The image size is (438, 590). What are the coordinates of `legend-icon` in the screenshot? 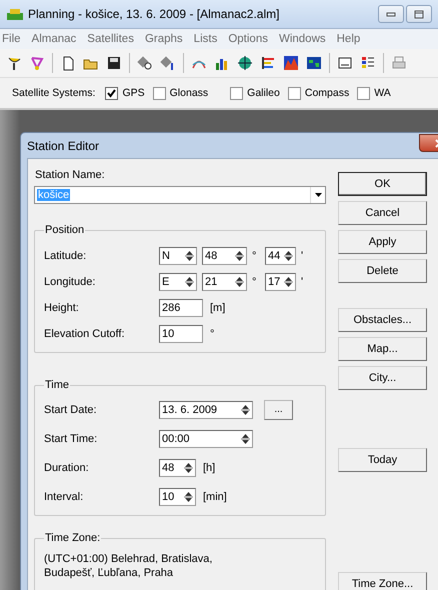 It's located at (368, 63).